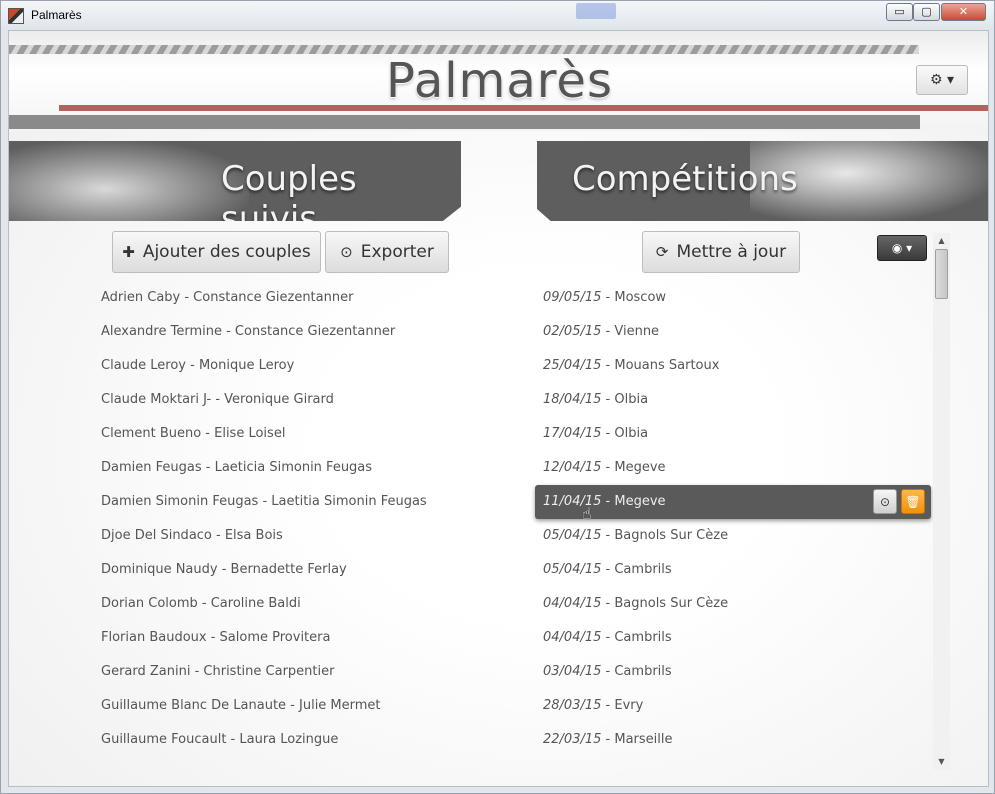 This screenshot has height=794, width=995. I want to click on competition-date: 25/04/15, so click(572, 365).